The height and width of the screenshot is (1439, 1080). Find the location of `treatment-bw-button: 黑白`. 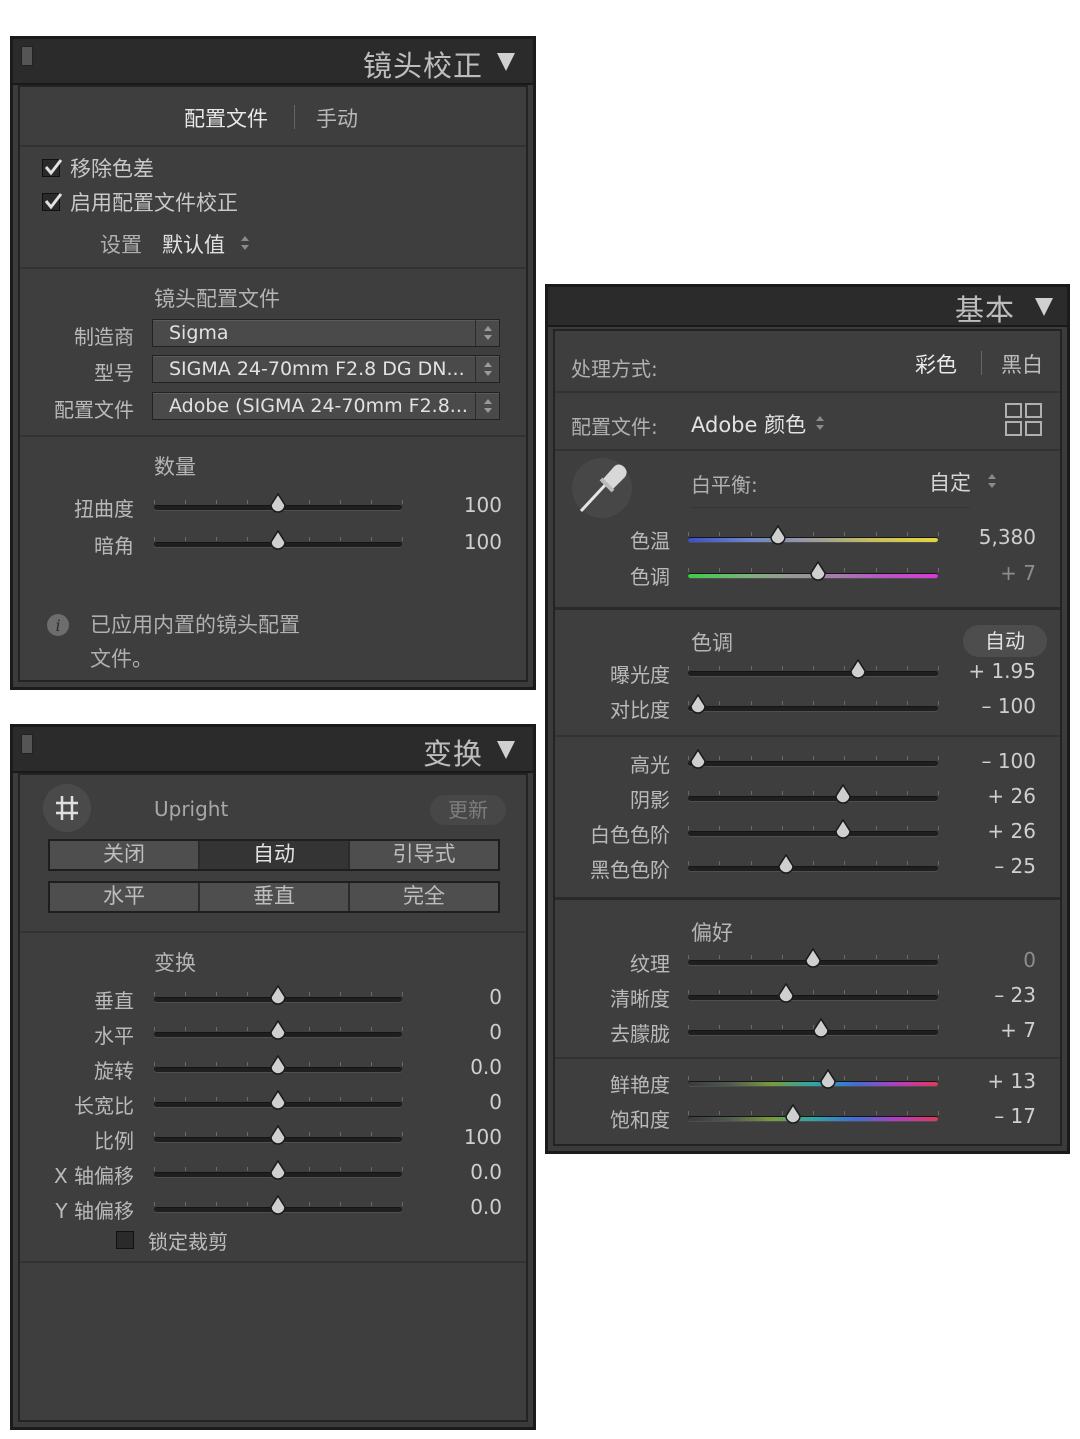

treatment-bw-button: 黑白 is located at coordinates (1022, 364).